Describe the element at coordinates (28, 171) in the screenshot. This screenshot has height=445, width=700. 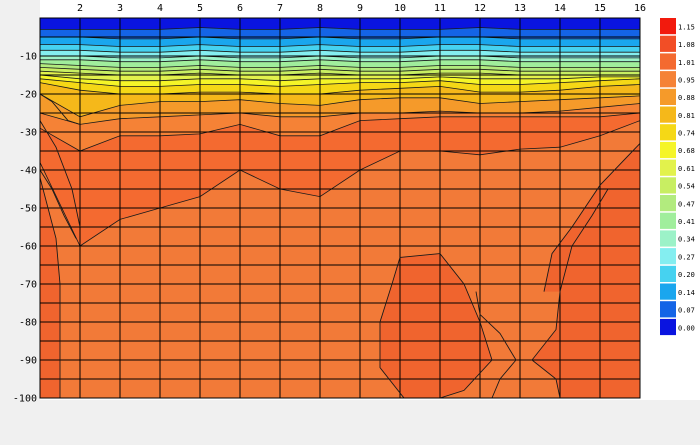
I see `y-tick-label: -40` at that location.